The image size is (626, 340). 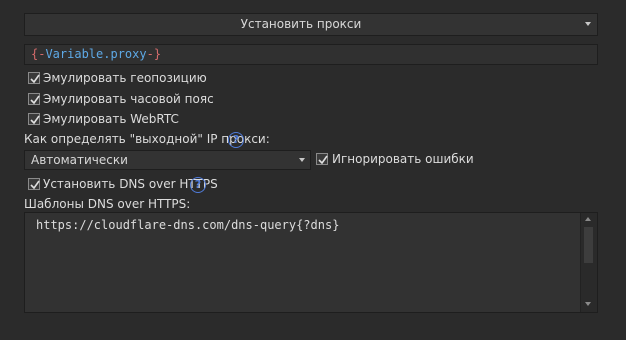 What do you see at coordinates (588, 245) in the screenshot?
I see `scrollbar-thumb` at bounding box center [588, 245].